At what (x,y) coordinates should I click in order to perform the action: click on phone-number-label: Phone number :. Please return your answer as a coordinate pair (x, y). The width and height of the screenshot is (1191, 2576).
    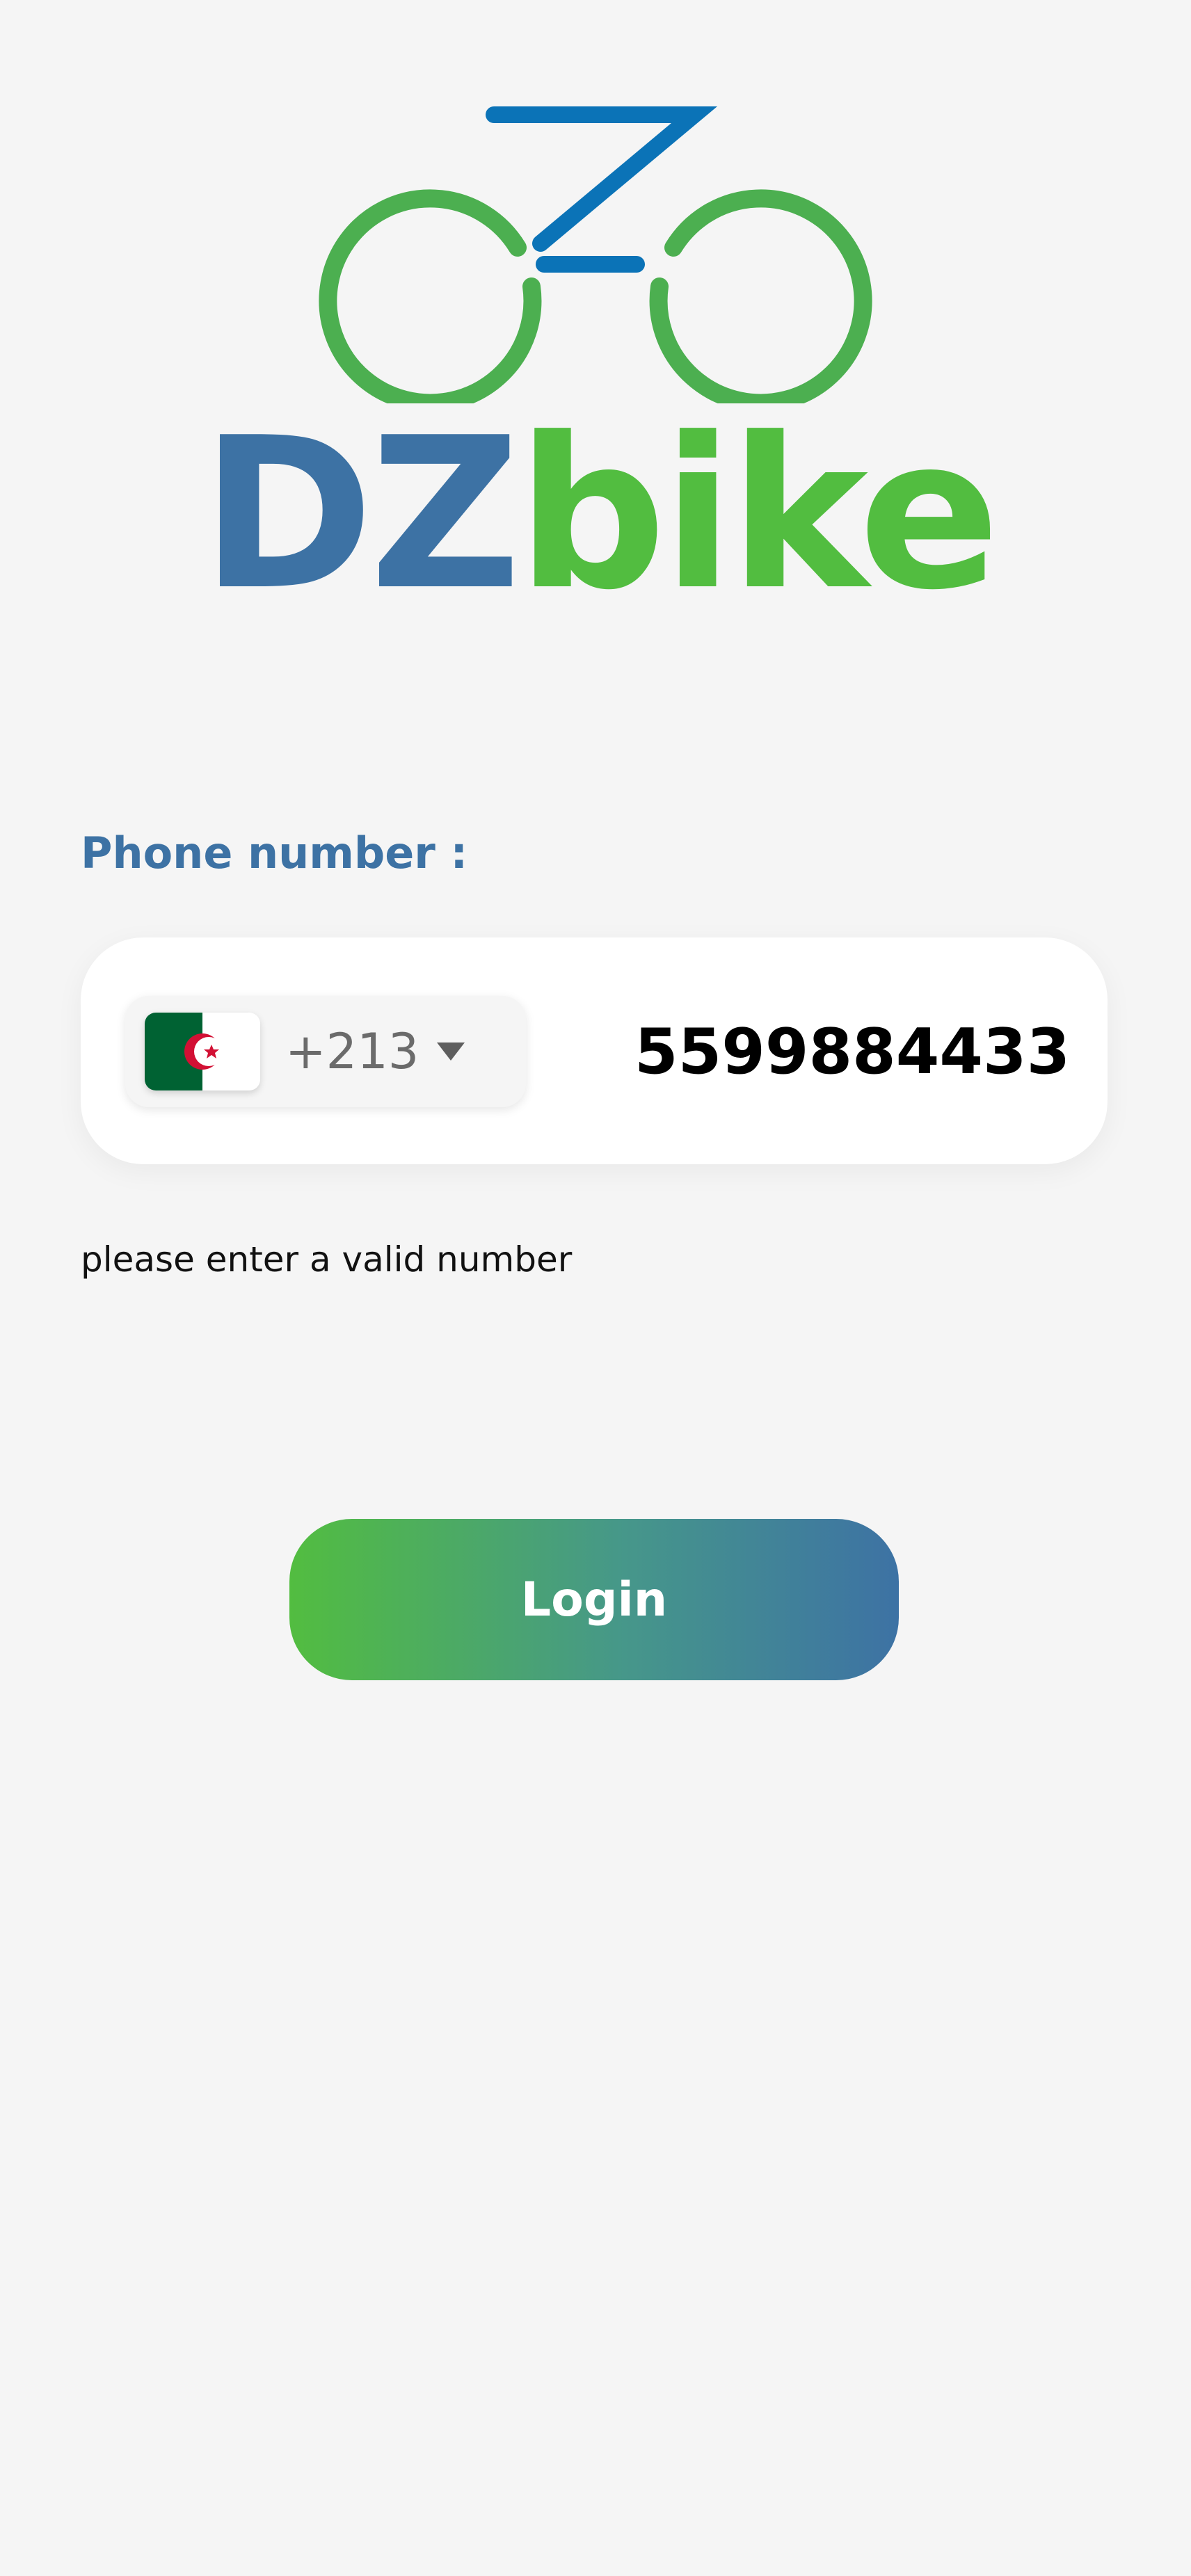
    Looking at the image, I should click on (275, 853).